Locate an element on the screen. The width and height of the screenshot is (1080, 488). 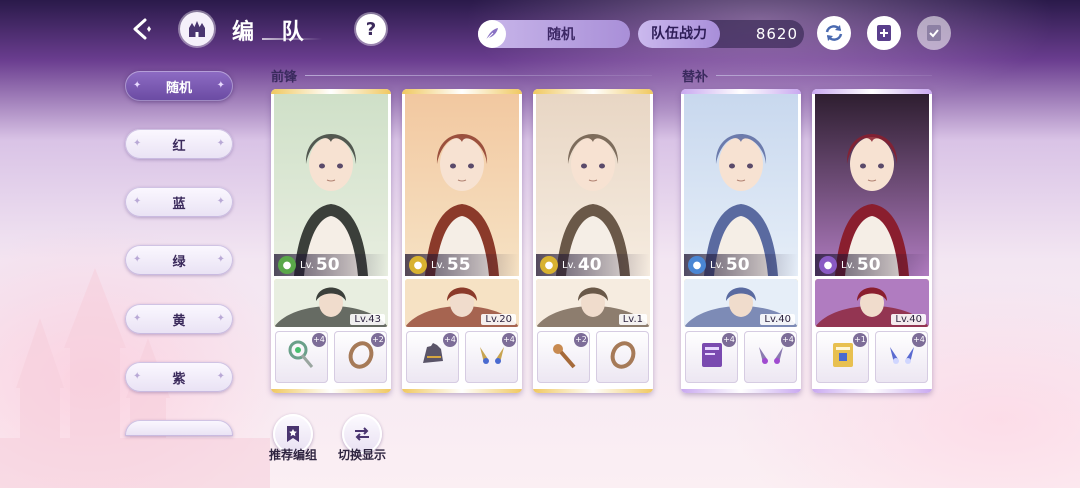
section-front: 前锋 is located at coordinates (284, 77).